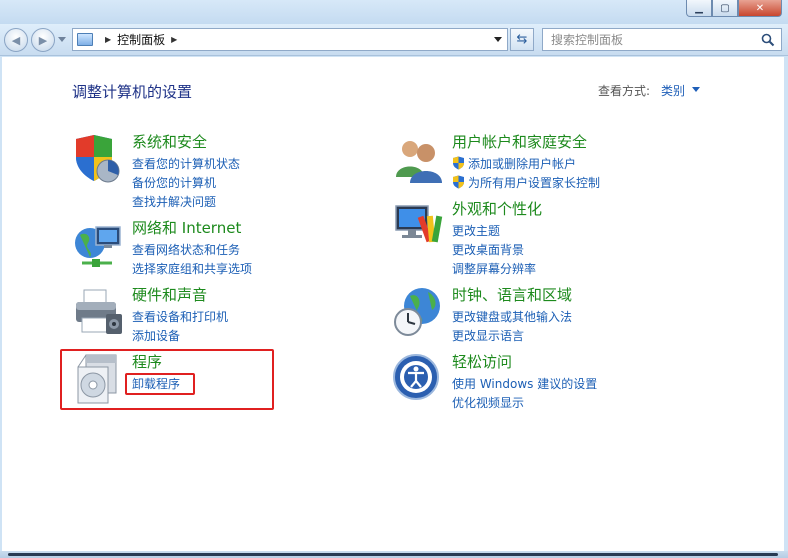 The width and height of the screenshot is (788, 558). I want to click on arrow-left-icon: ◀, so click(16, 40).